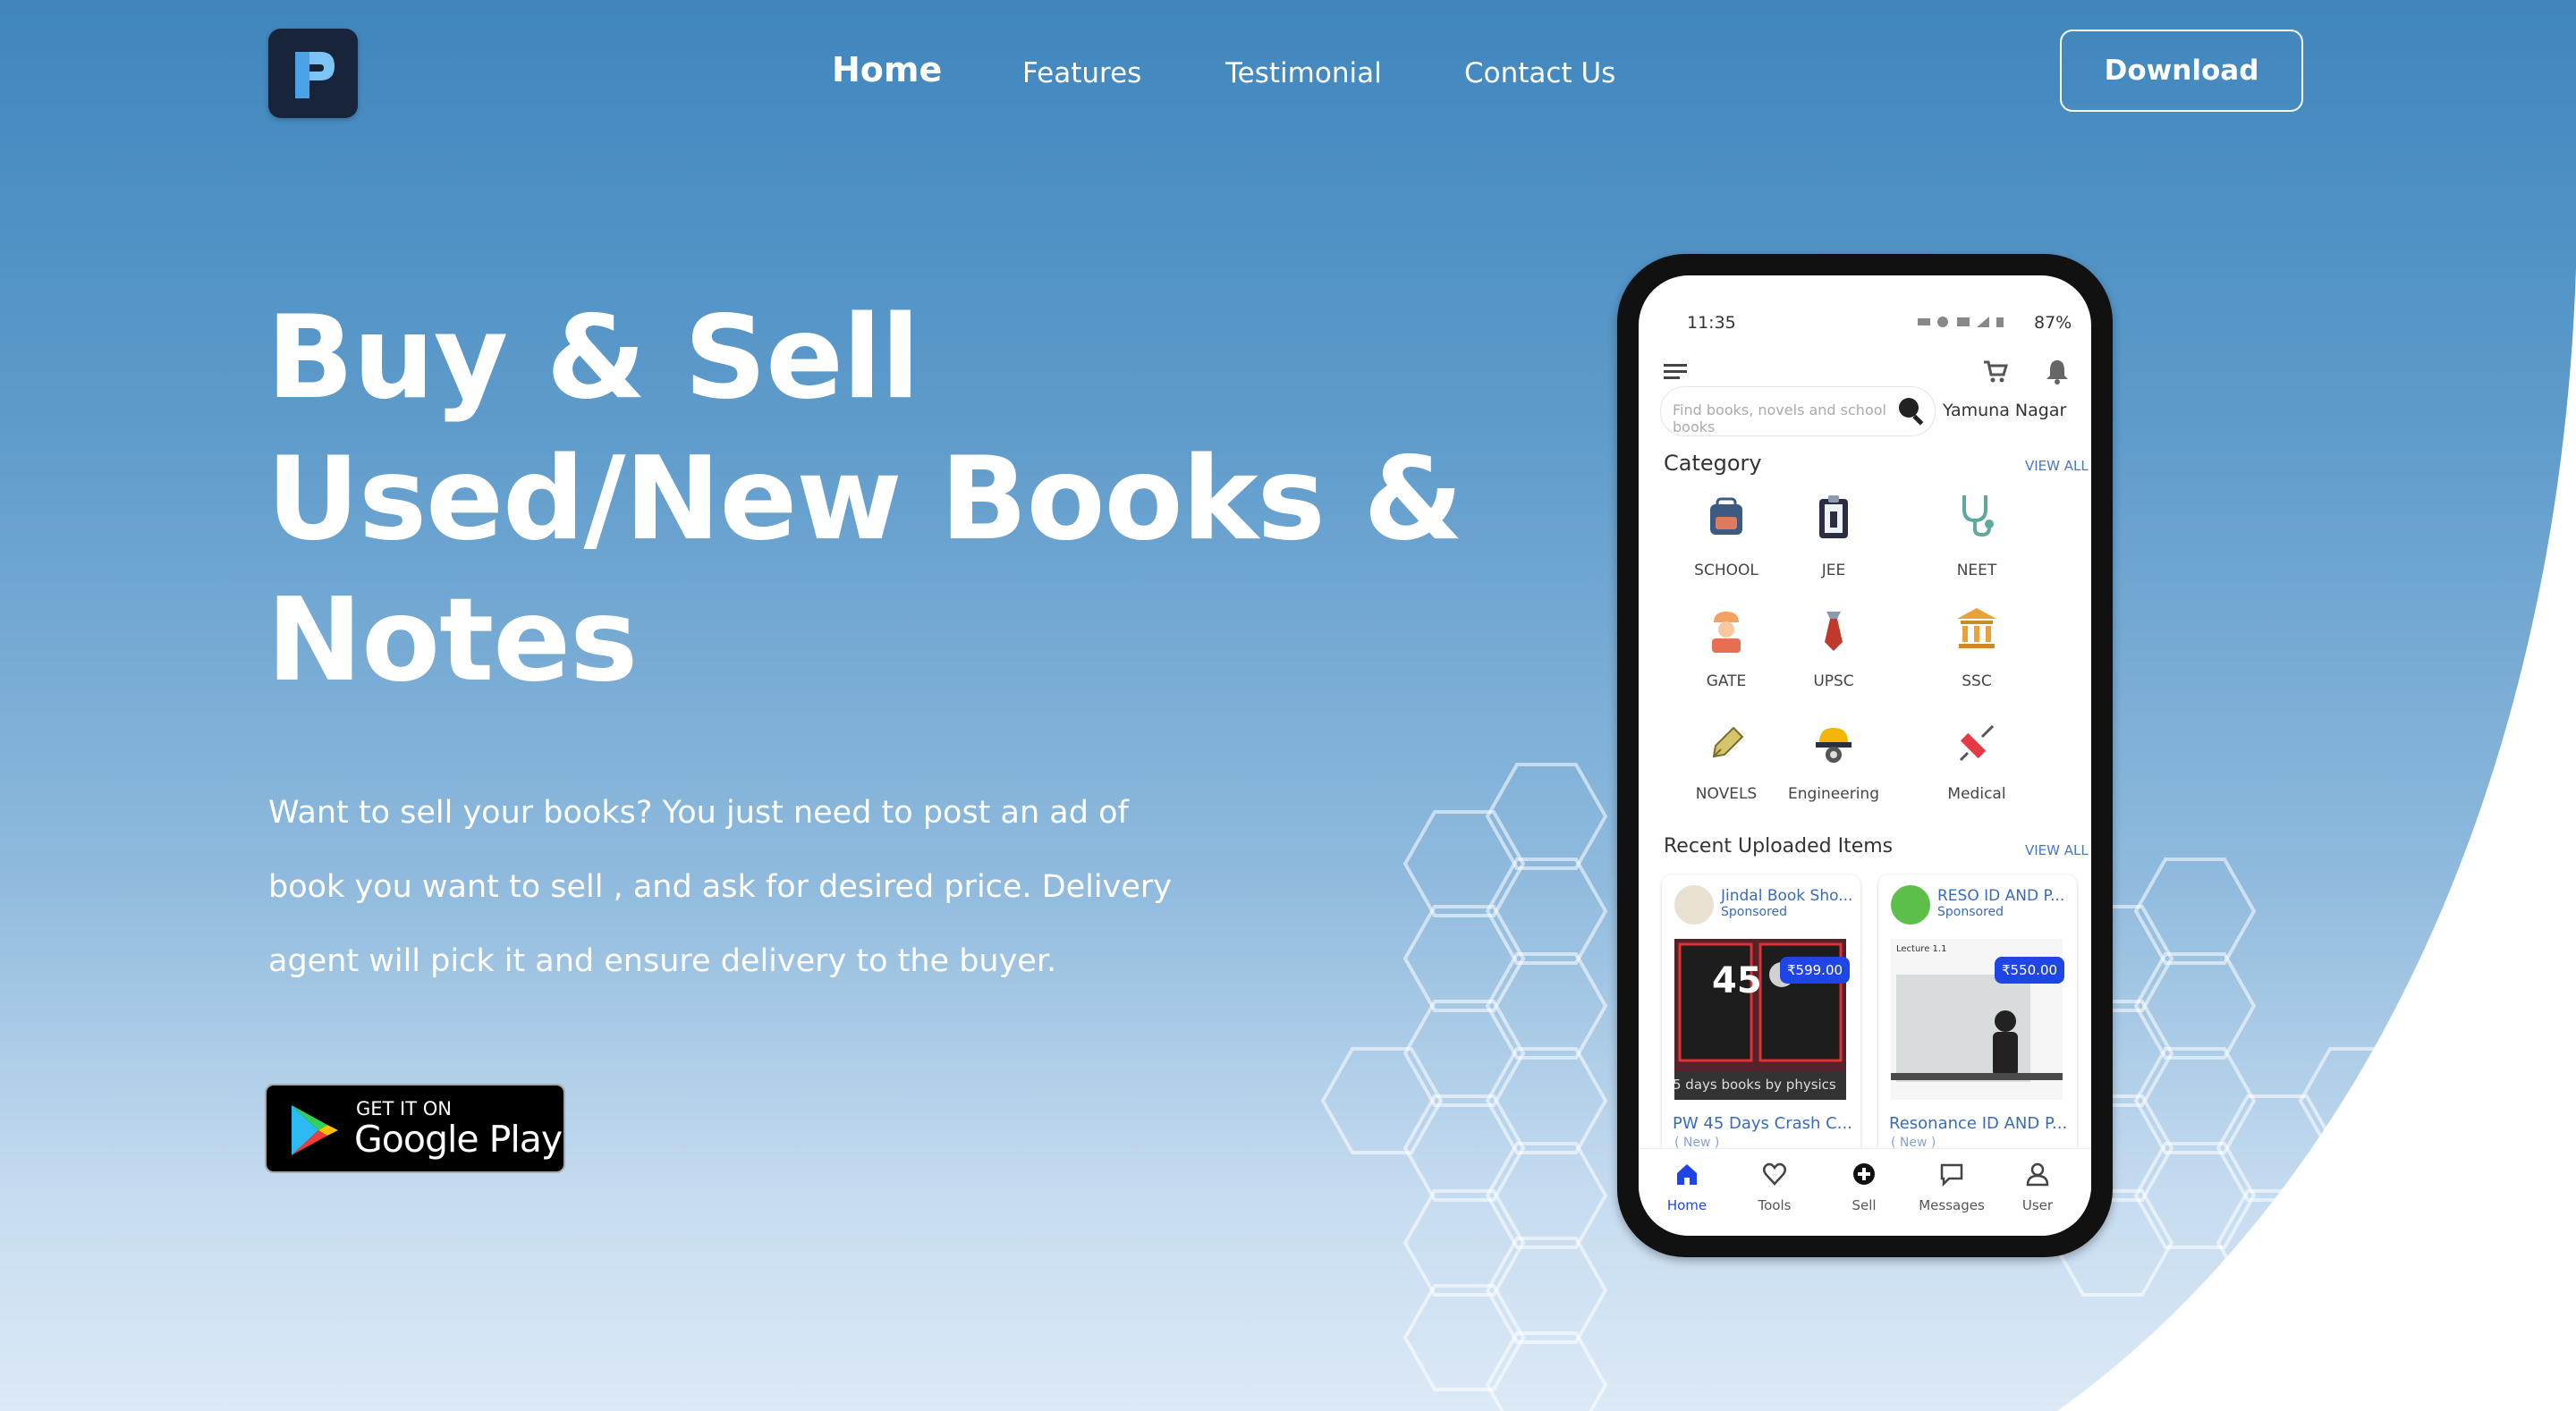 The width and height of the screenshot is (2576, 1411). What do you see at coordinates (1775, 1190) in the screenshot?
I see `bottom-nav-tools: Tools` at bounding box center [1775, 1190].